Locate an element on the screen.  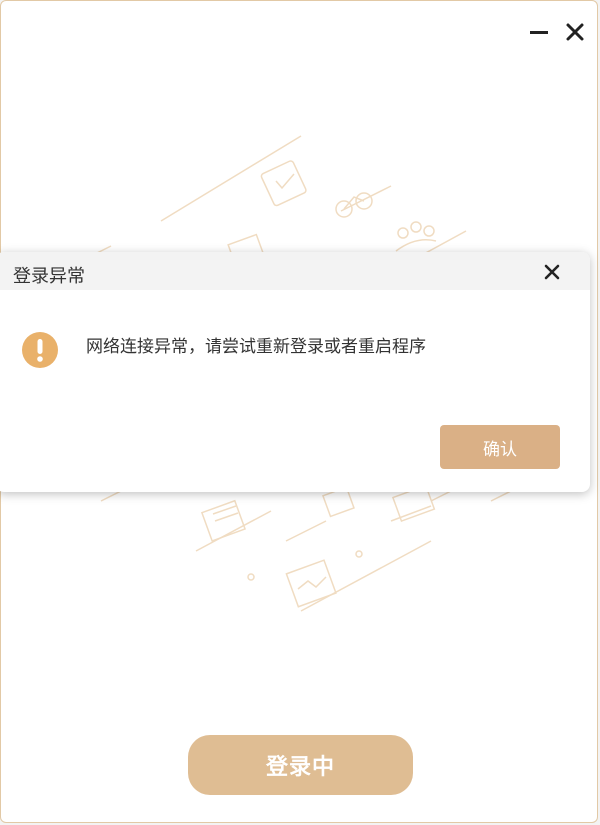
minimize-icon is located at coordinates (539, 32).